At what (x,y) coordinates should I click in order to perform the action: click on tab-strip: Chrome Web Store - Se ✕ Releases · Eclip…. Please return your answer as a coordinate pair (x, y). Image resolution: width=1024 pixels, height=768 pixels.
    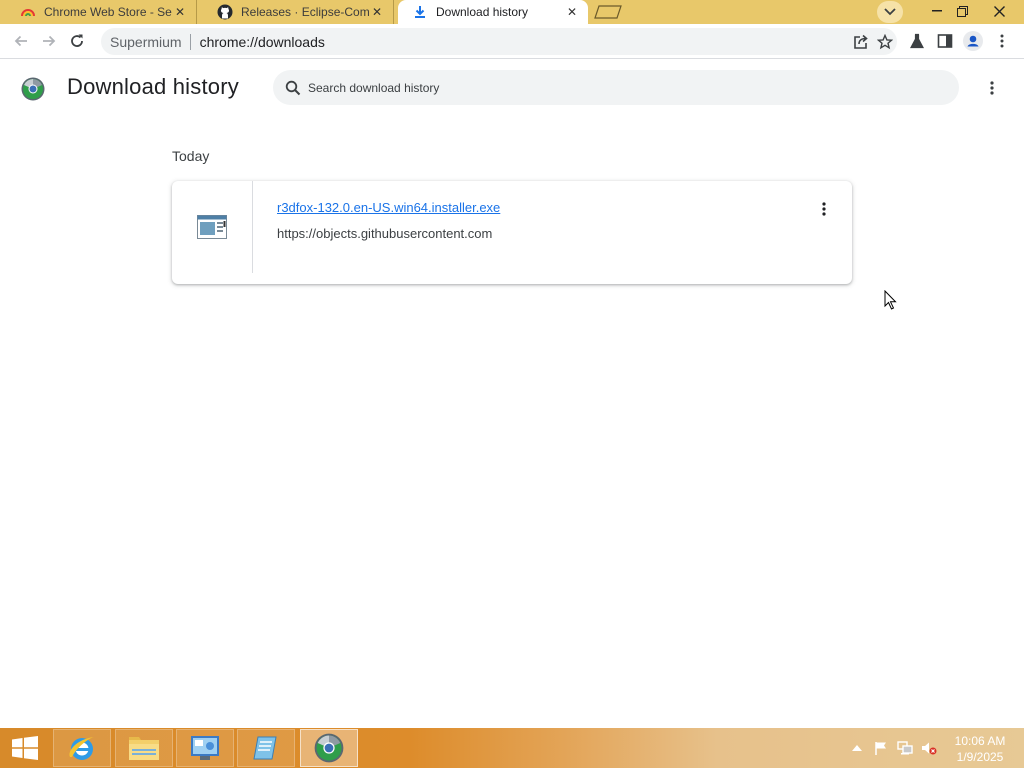
    Looking at the image, I should click on (512, 12).